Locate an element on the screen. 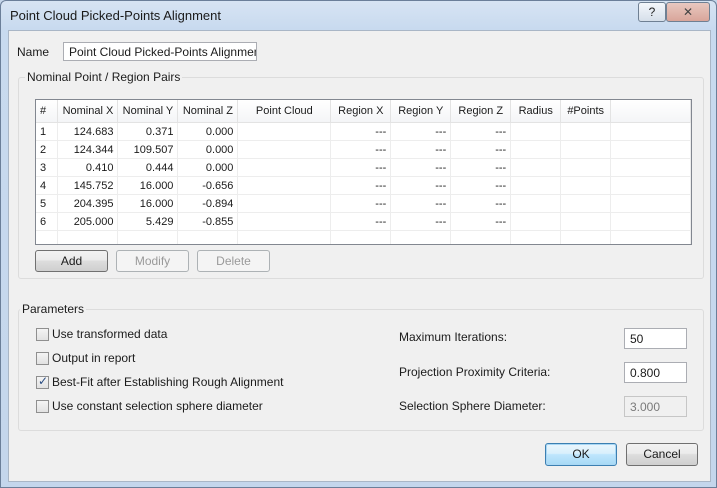 The width and height of the screenshot is (717, 488). table-row: 2 124.344 109.507 0.000 --- --- --- is located at coordinates (363, 149).